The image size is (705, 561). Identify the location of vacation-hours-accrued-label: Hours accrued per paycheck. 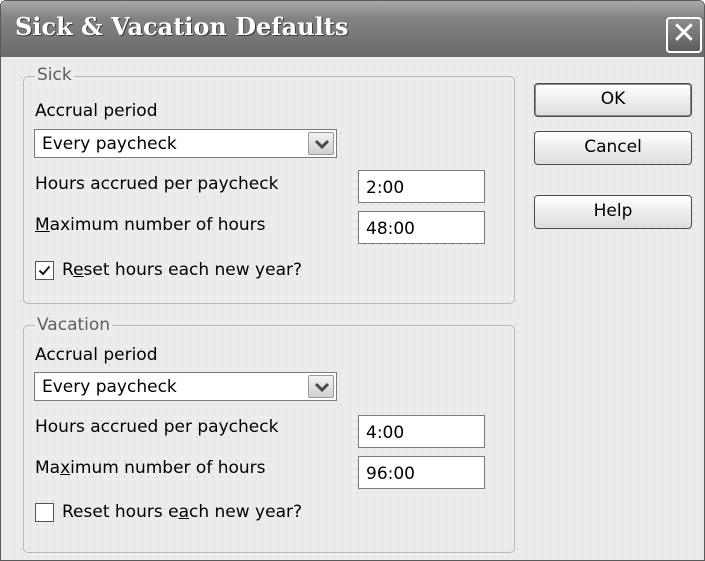
(157, 427).